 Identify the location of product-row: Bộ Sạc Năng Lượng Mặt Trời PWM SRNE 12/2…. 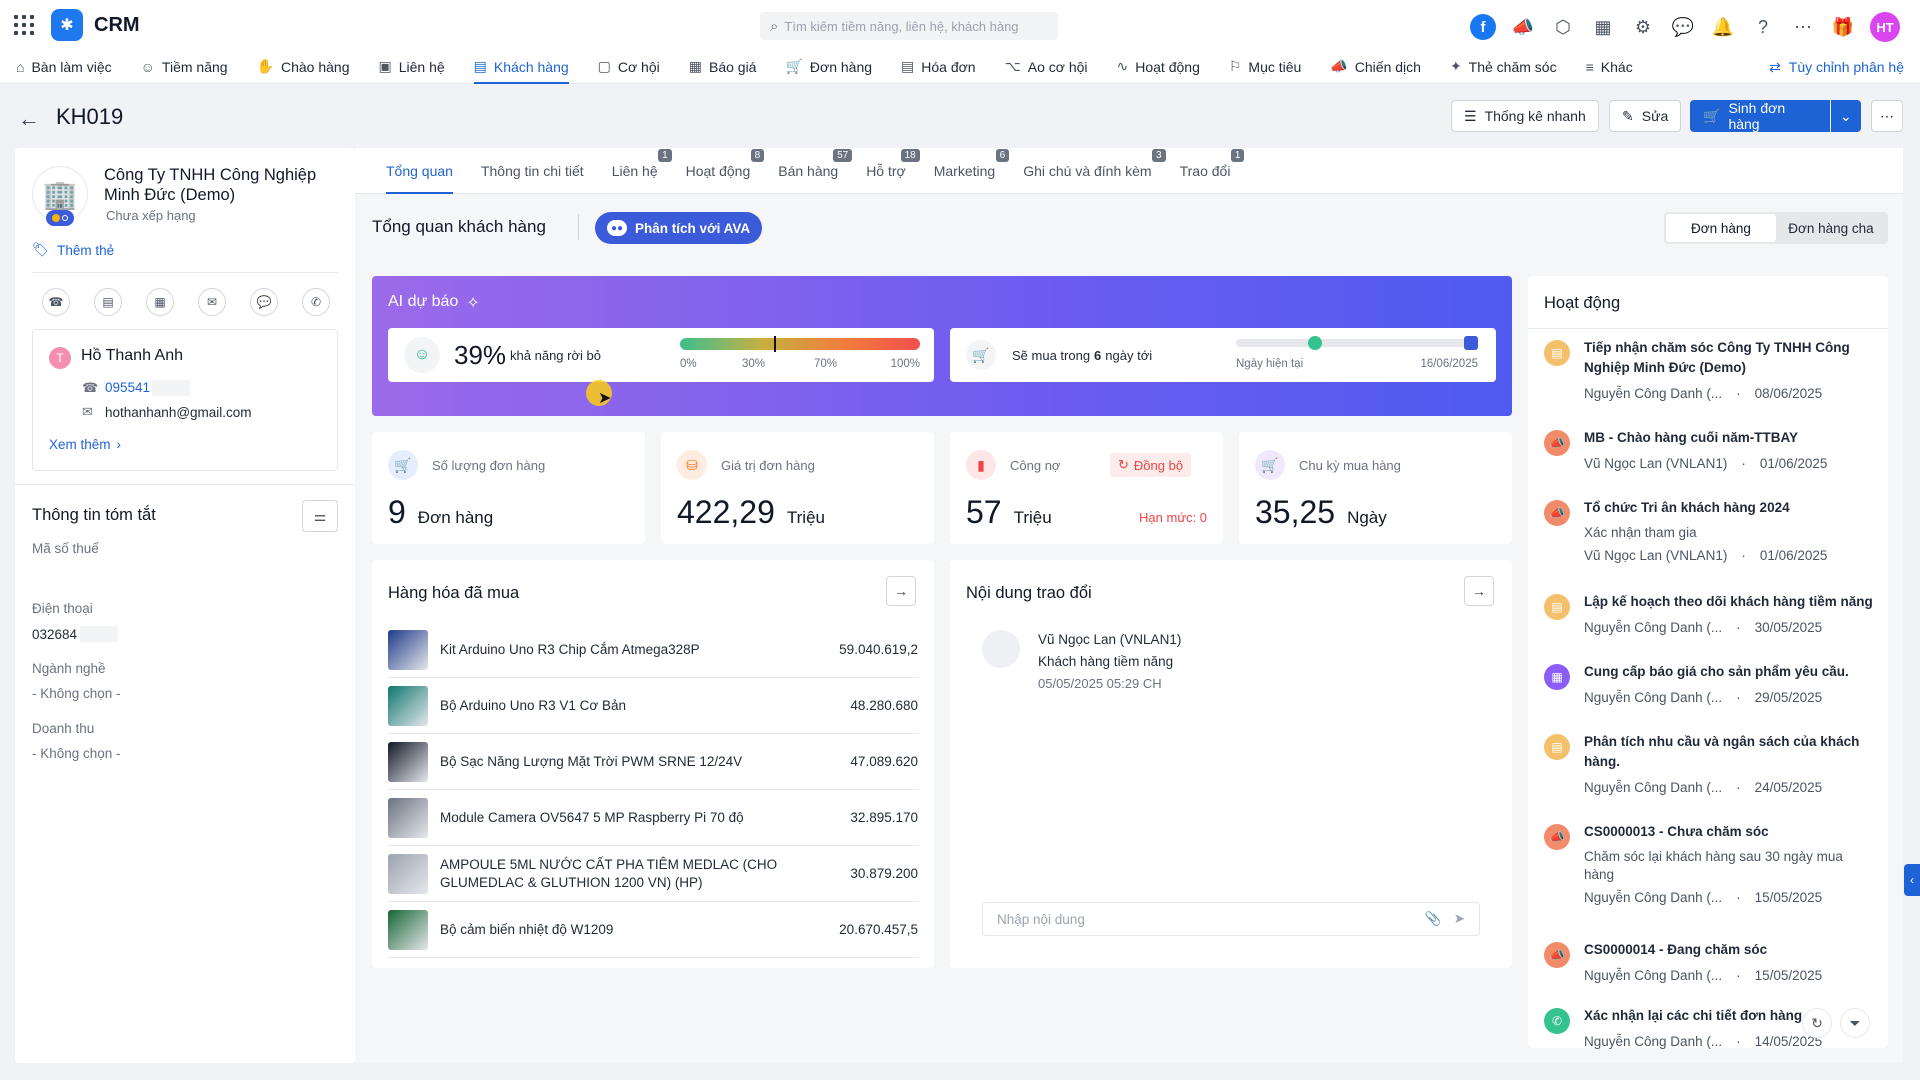
(653, 762).